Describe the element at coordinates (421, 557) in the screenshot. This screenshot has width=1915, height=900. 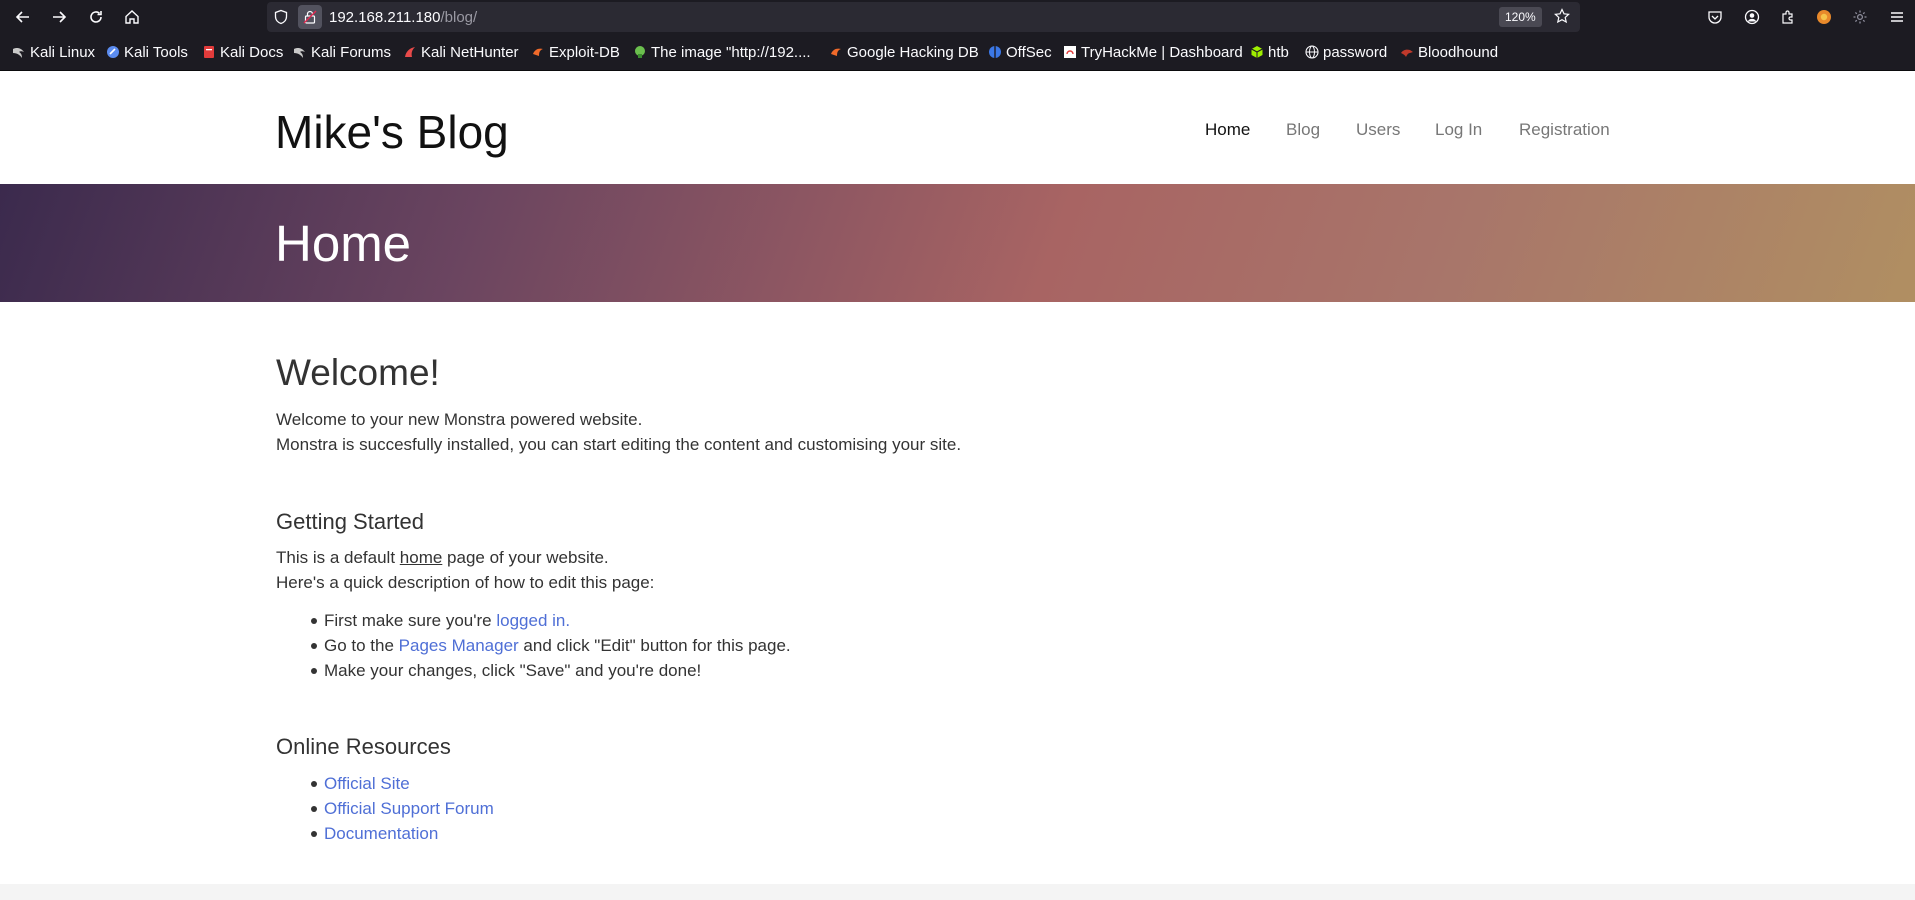
I see `home-inline-link: home` at that location.